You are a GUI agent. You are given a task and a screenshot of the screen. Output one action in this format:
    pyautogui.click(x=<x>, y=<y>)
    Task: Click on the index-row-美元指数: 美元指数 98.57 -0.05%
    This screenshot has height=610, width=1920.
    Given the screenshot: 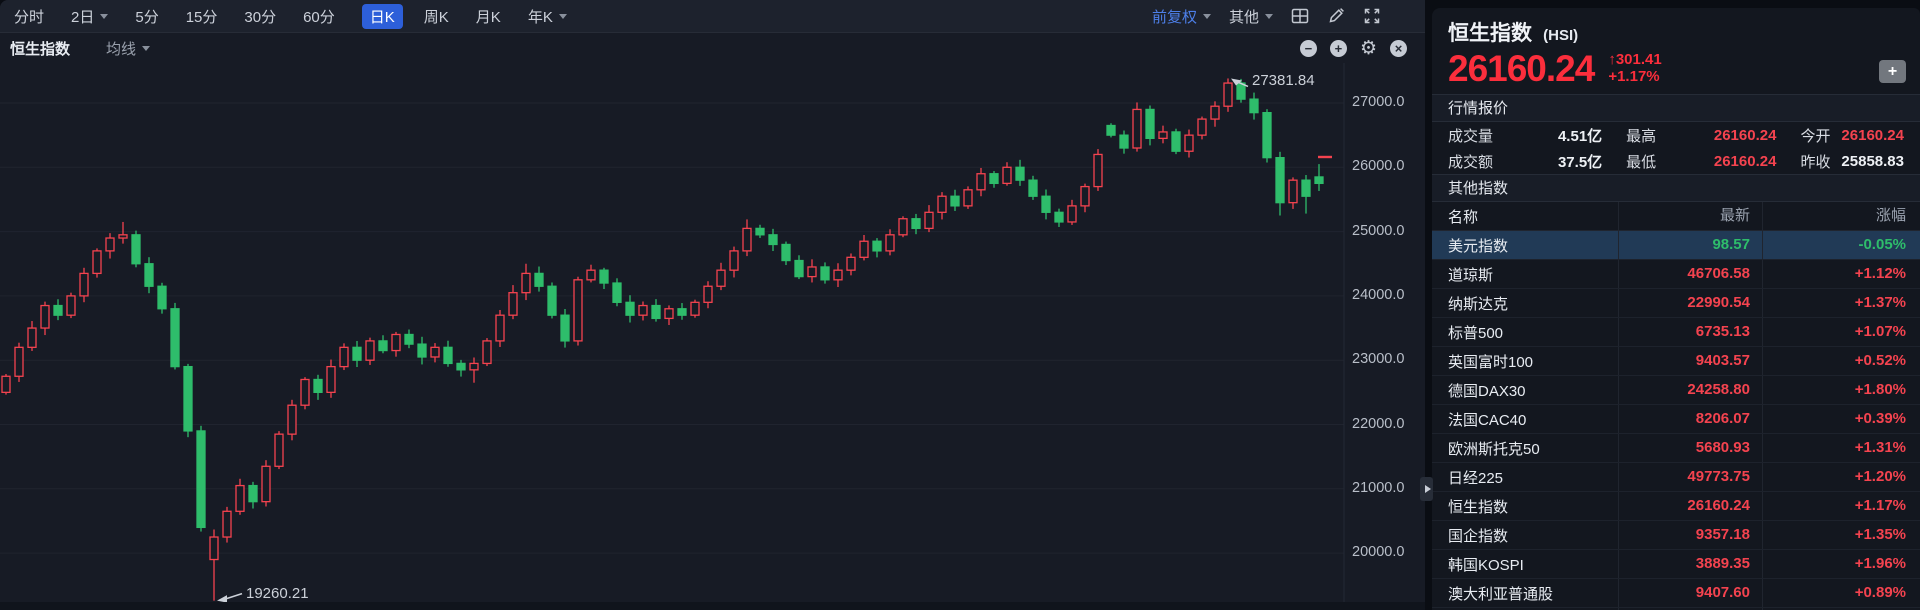 What is the action you would take?
    pyautogui.click(x=1676, y=245)
    